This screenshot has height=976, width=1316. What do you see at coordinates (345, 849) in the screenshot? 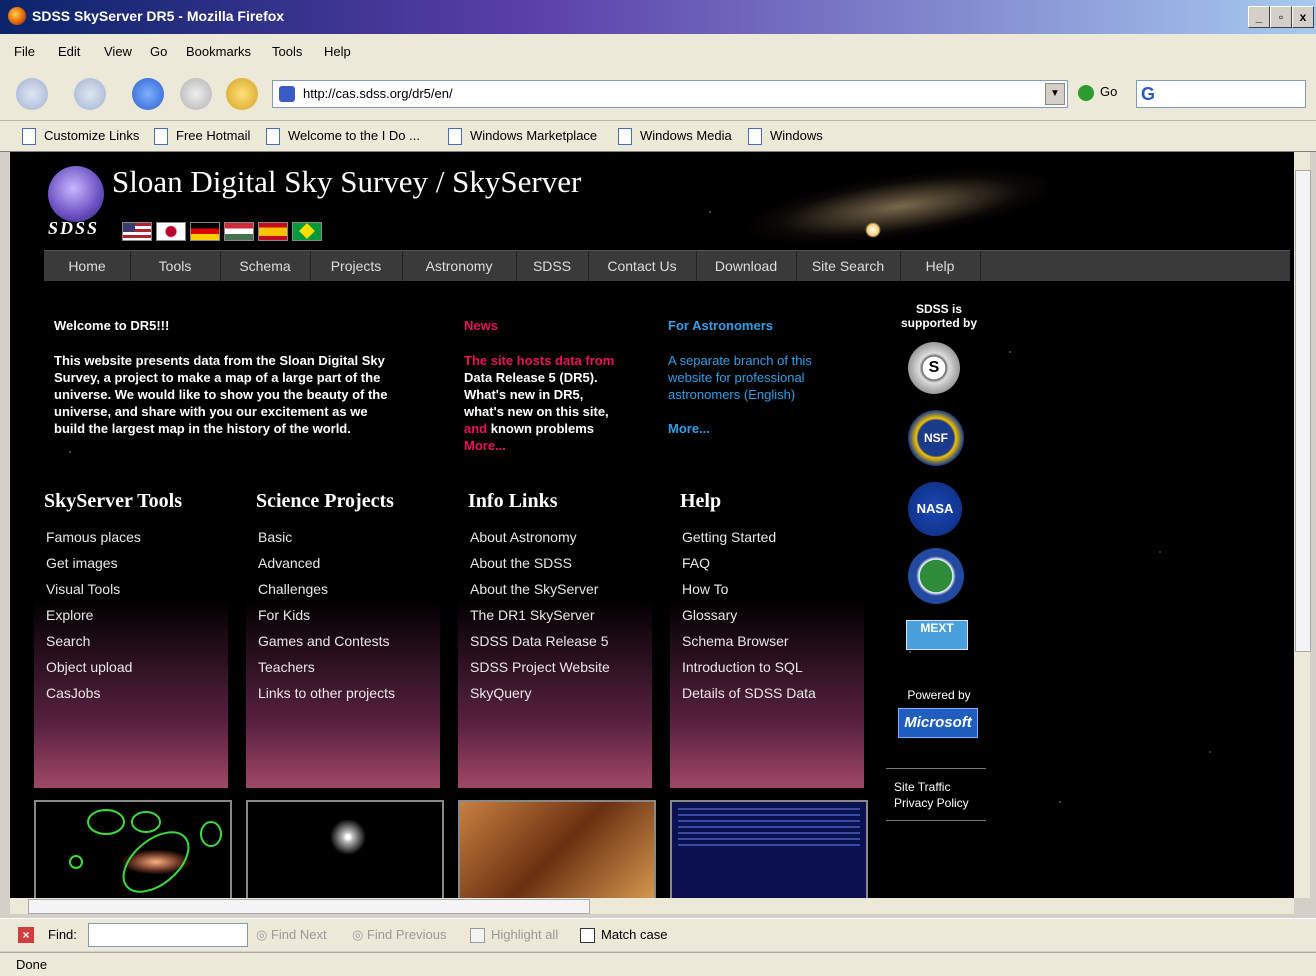
I see `thumbnail-galaxies` at bounding box center [345, 849].